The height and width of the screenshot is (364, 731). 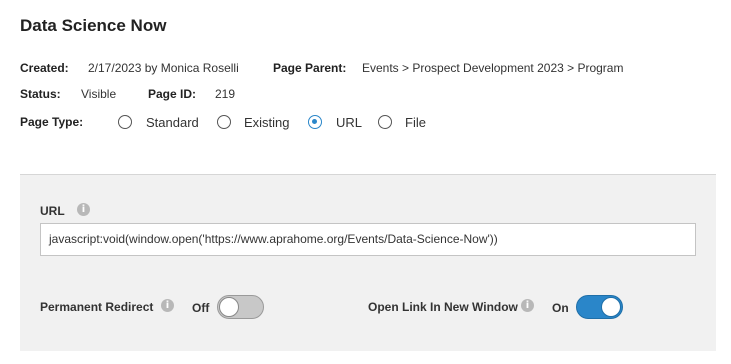 What do you see at coordinates (527, 305) in the screenshot?
I see `open-new-window-info-icon` at bounding box center [527, 305].